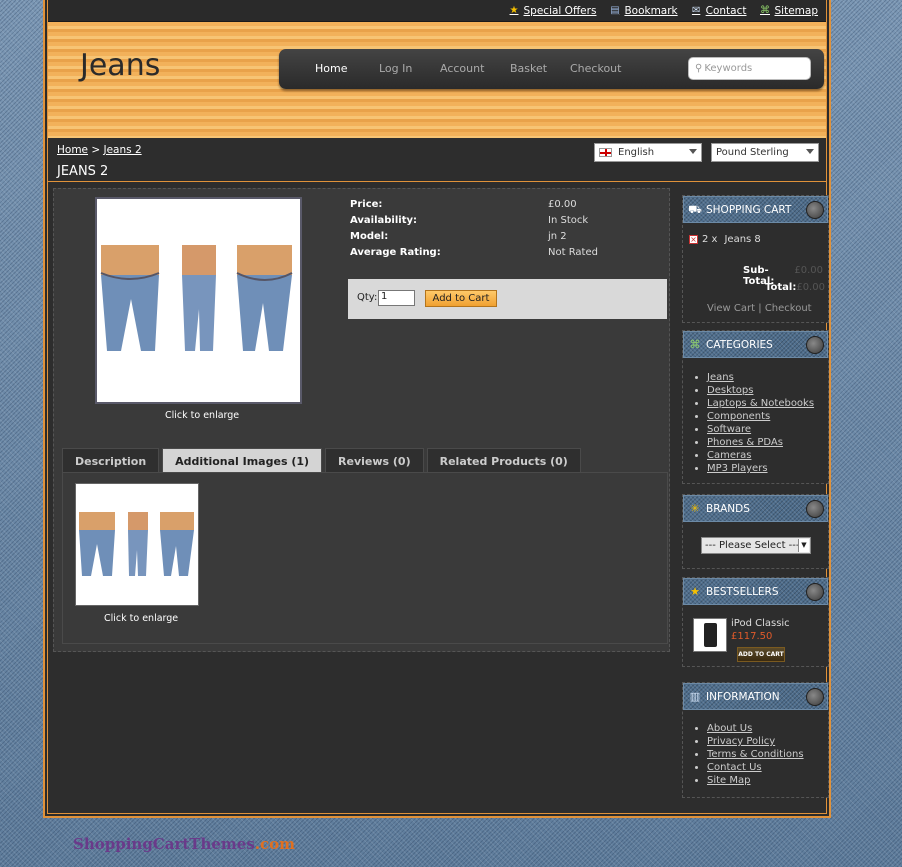 This screenshot has width=902, height=867. I want to click on list-item: Site Map, so click(767, 780).